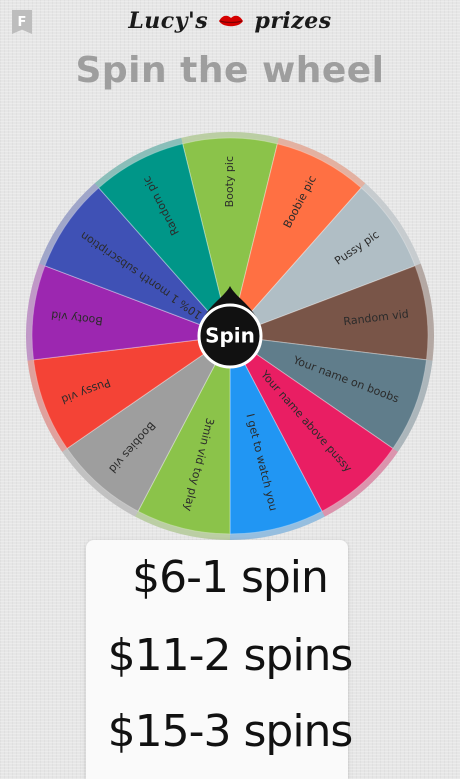 The width and height of the screenshot is (460, 779). Describe the element at coordinates (230, 731) in the screenshot. I see `price-line-3: $15-3 spins` at that location.